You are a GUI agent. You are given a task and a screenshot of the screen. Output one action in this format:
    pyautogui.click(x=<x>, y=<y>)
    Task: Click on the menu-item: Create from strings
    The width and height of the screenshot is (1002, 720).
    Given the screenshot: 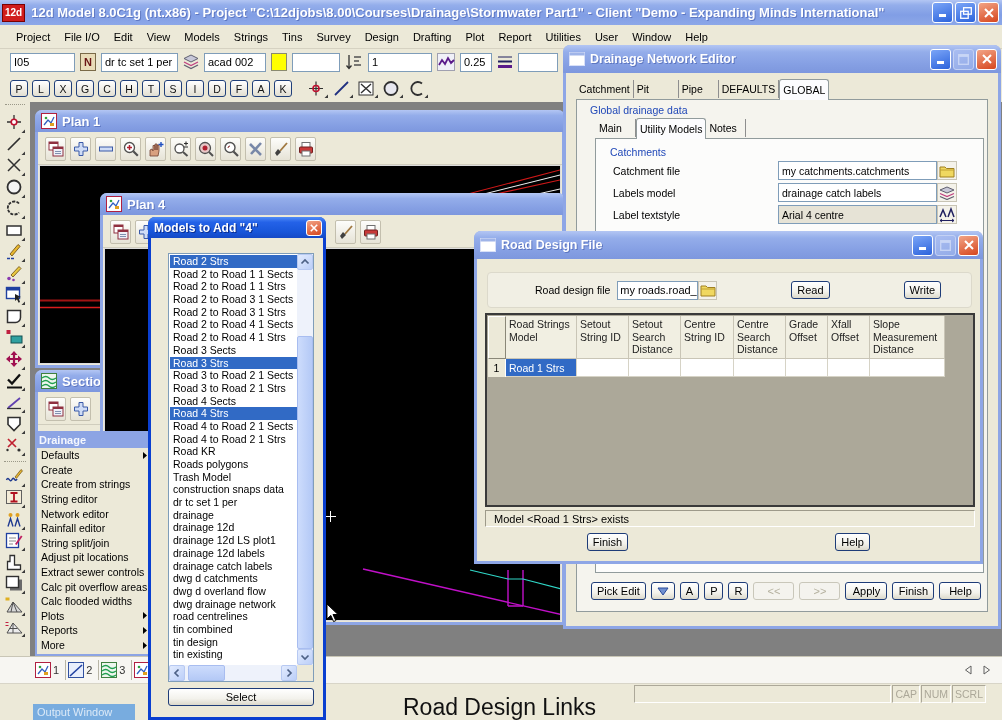 What is the action you would take?
    pyautogui.click(x=92, y=484)
    